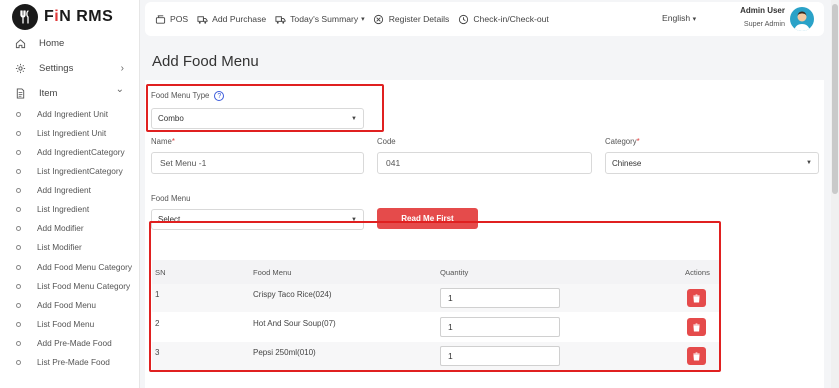 This screenshot has height=388, width=839. What do you see at coordinates (74, 343) in the screenshot?
I see `sidebar-item-label: Add Pre-Made Food` at bounding box center [74, 343].